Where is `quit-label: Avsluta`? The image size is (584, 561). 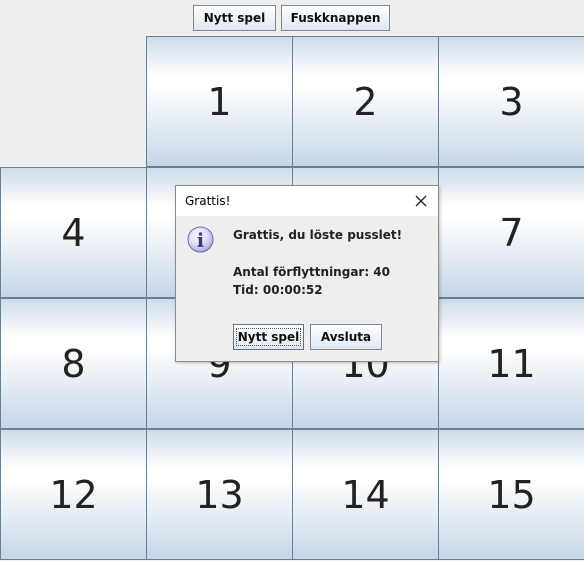
quit-label: Avsluta is located at coordinates (346, 337).